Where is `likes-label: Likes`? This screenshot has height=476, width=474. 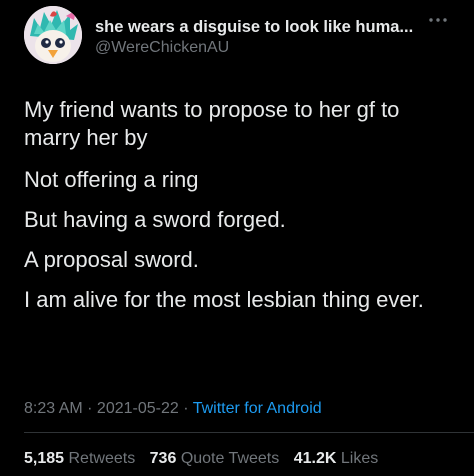
likes-label: Likes is located at coordinates (359, 458).